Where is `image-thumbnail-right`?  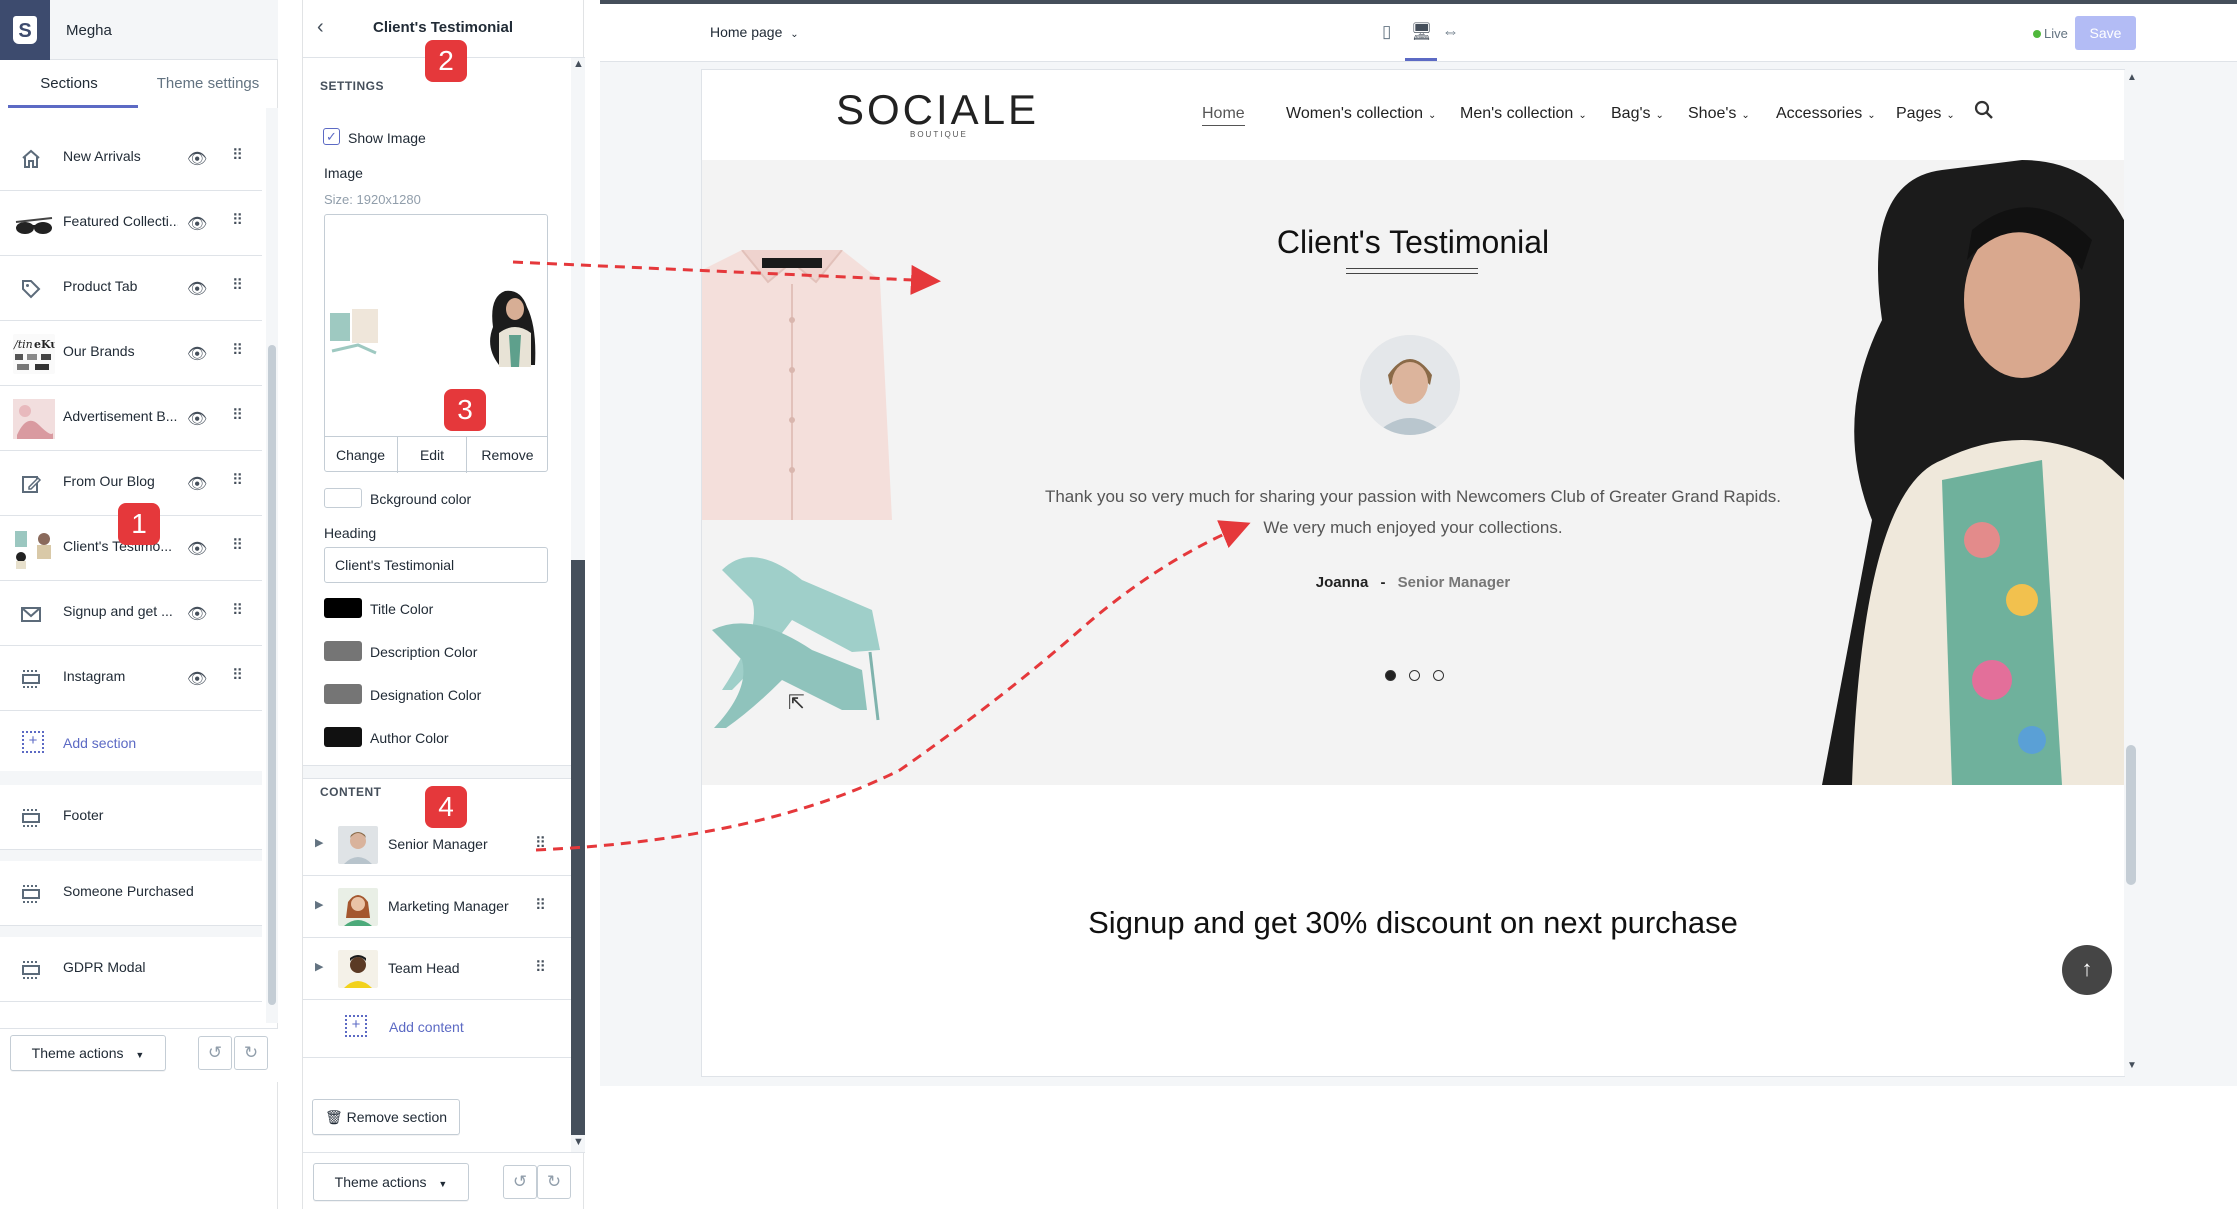
image-thumbnail-right is located at coordinates (513, 328).